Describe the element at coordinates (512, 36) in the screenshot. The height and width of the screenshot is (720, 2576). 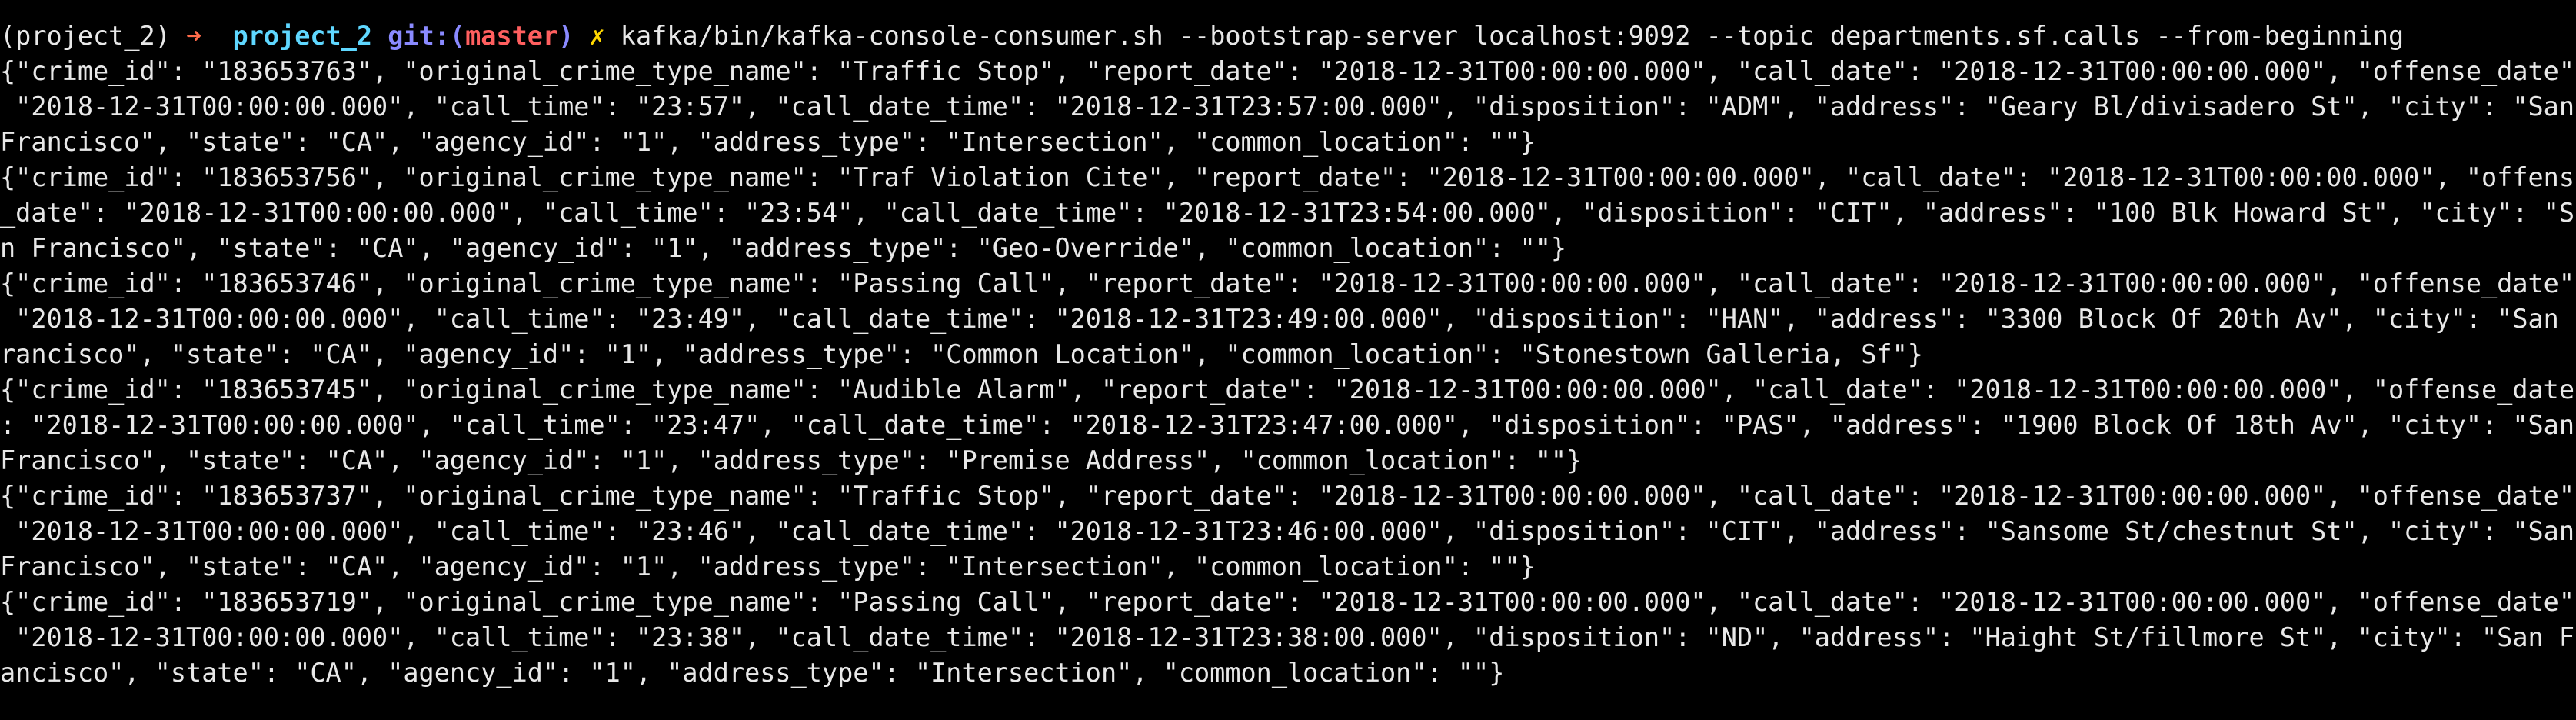
I see `git-branch: master` at that location.